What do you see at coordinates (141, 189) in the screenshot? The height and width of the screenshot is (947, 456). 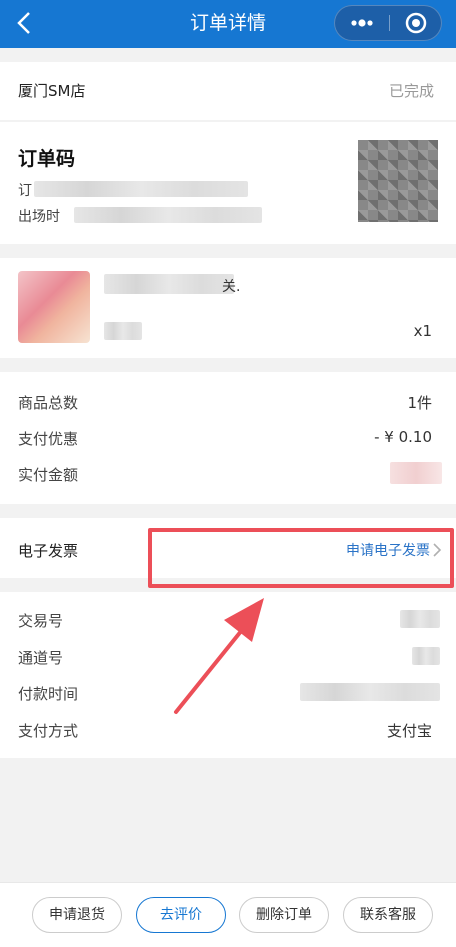 I see `order-number-redacted` at bounding box center [141, 189].